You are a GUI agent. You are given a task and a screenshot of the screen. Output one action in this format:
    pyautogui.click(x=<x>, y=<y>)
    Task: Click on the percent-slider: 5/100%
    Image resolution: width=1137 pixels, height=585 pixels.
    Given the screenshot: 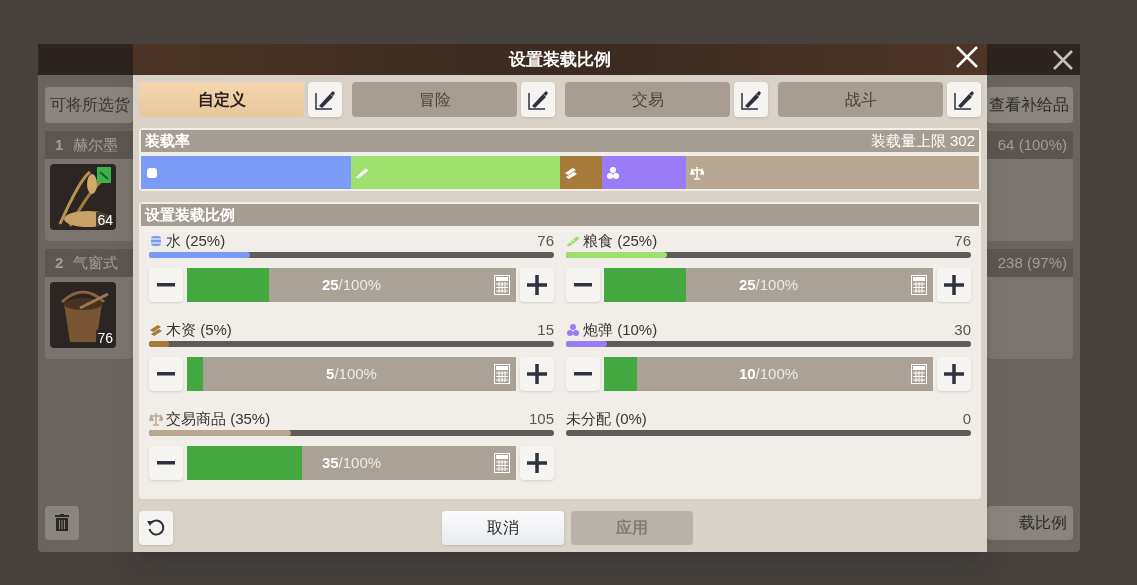 What is the action you would take?
    pyautogui.click(x=351, y=374)
    